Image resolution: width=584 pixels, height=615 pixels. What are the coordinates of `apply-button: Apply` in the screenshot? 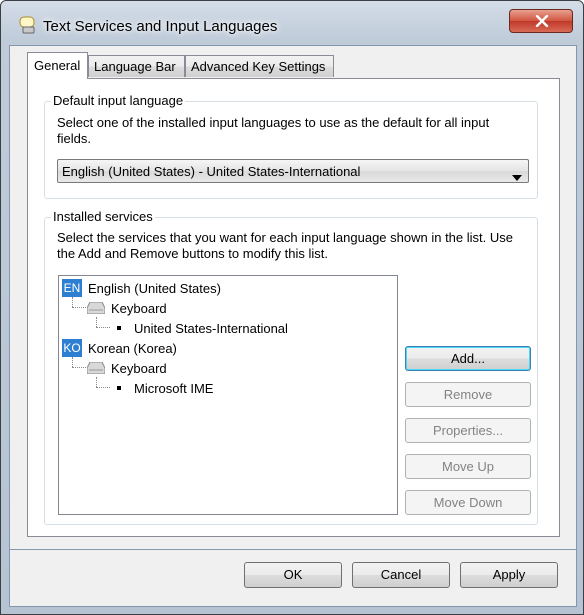 It's located at (509, 575).